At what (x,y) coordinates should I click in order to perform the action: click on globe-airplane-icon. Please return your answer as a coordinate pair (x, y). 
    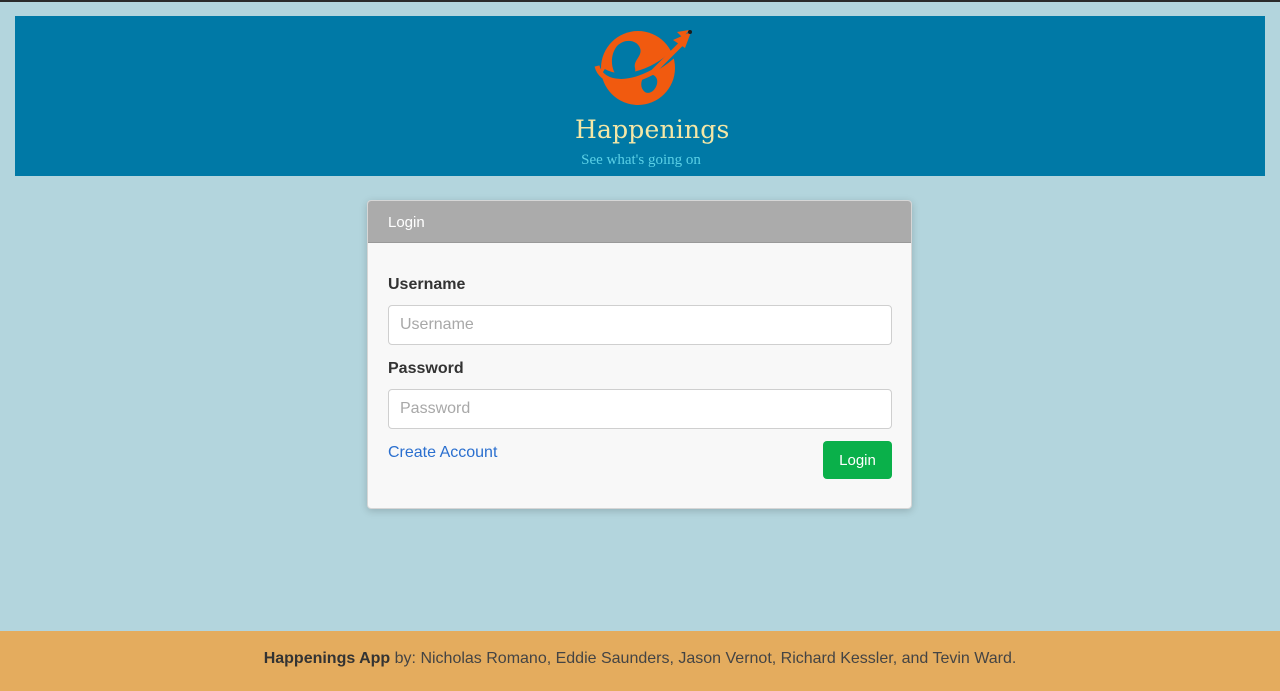
    Looking at the image, I should click on (643, 67).